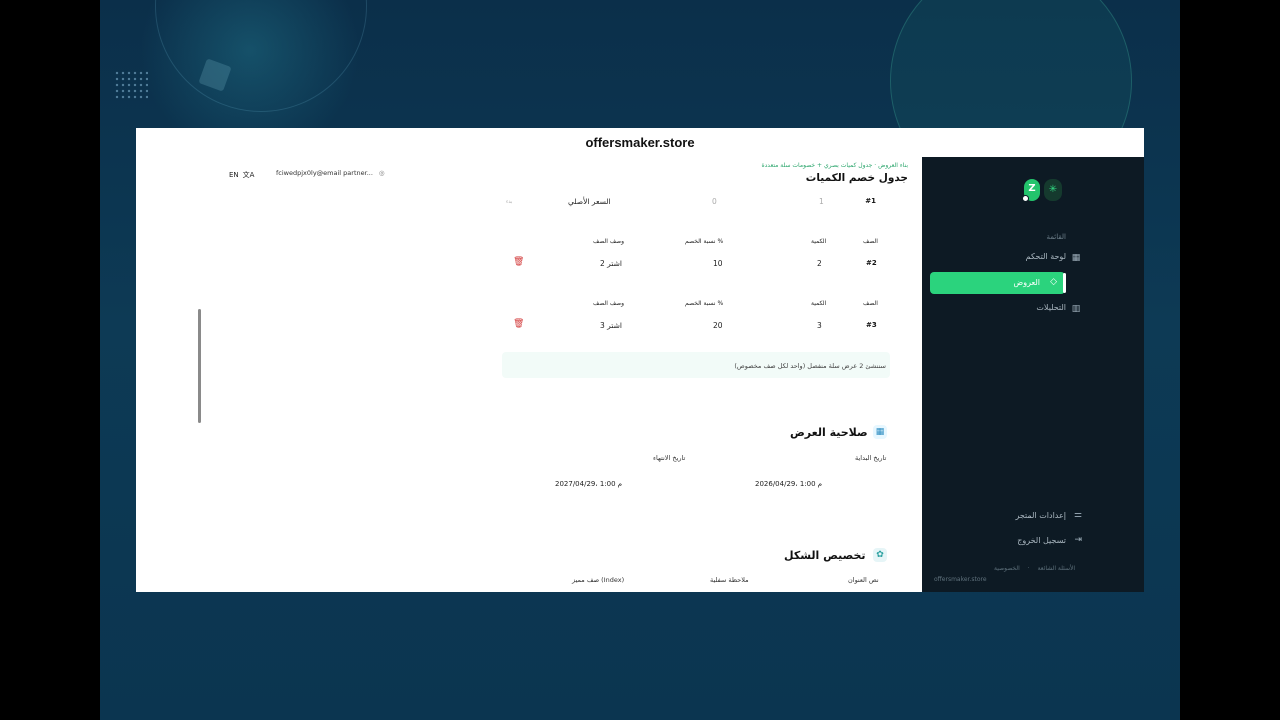 This screenshot has width=1280, height=720. I want to click on customize-label: ملاحظة سفلية, so click(729, 580).